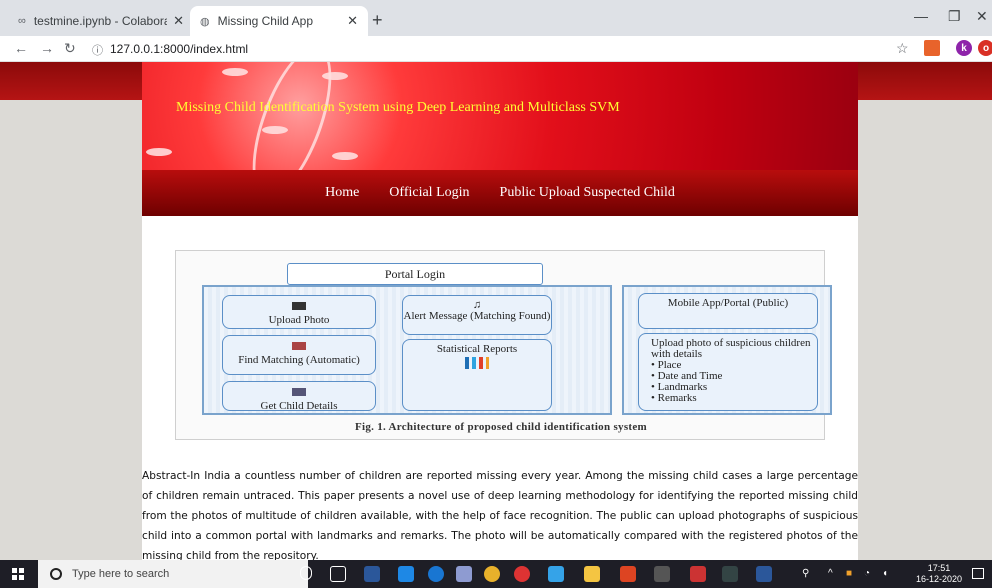  I want to click on close-window-icon: ✕, so click(982, 16).